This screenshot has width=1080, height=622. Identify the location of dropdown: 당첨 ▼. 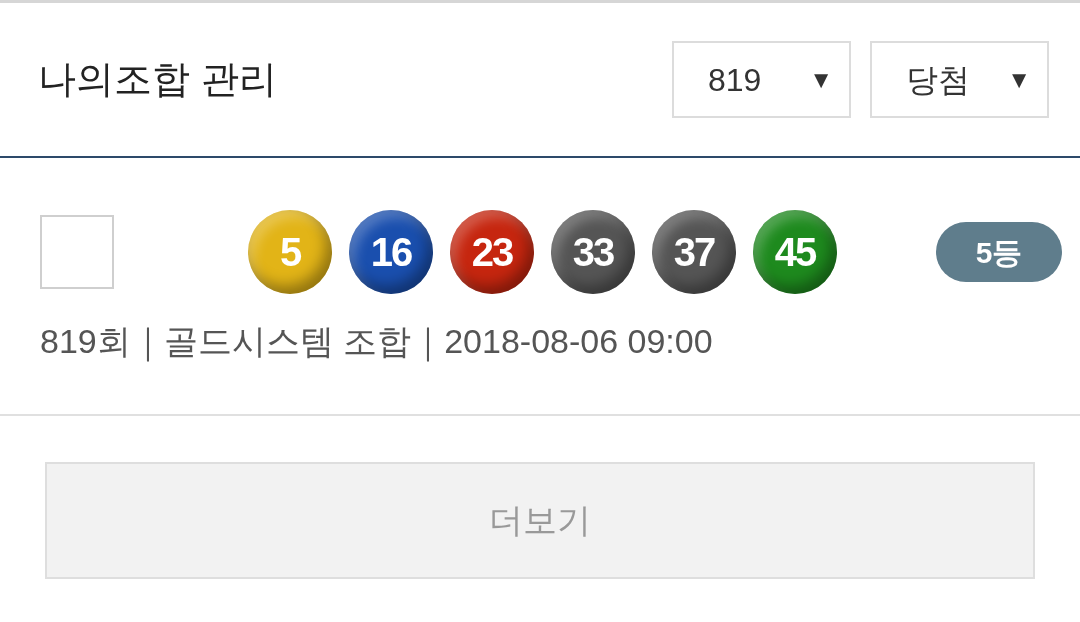
(959, 79).